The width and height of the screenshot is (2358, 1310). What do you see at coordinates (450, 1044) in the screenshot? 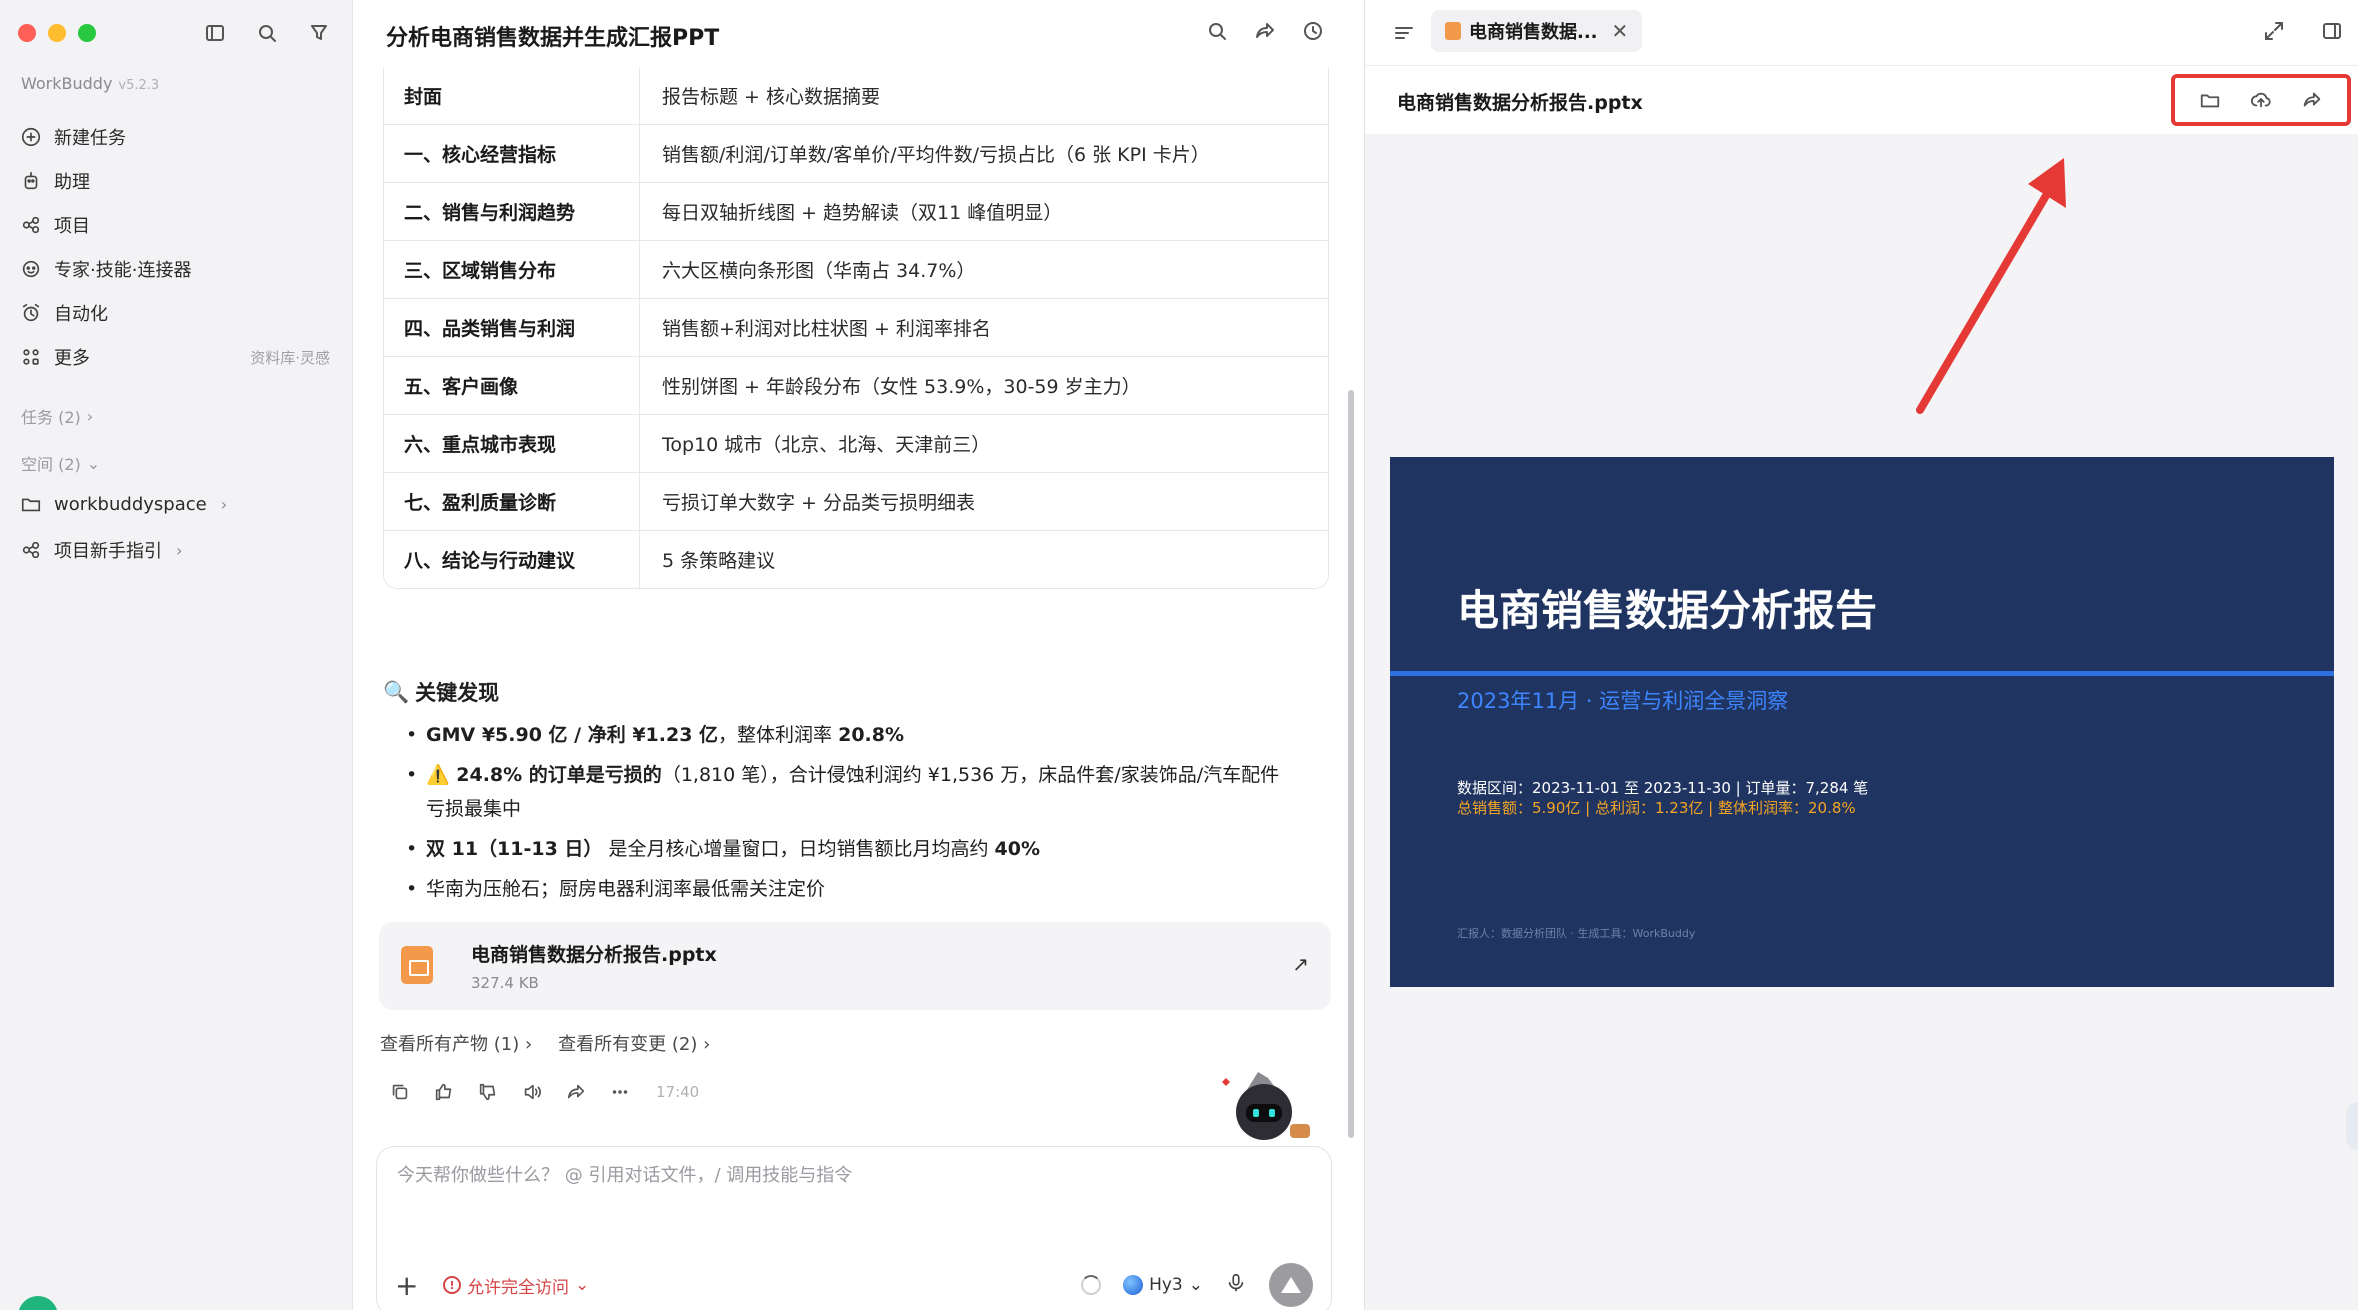
I see `view-artifacts-label: 查看所有产物 (1)` at bounding box center [450, 1044].